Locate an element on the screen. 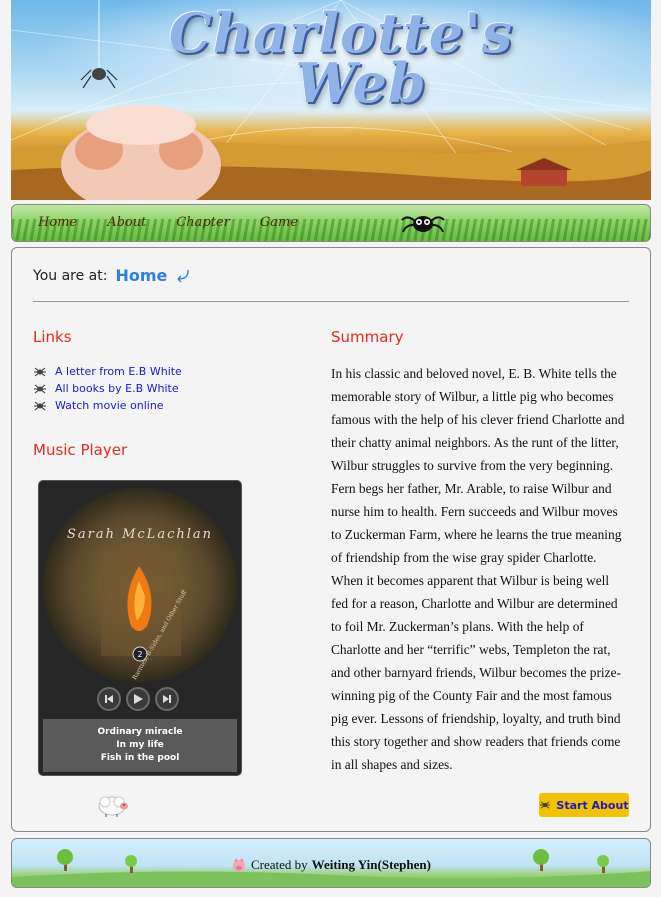 The height and width of the screenshot is (897, 661). return-arrow-icon is located at coordinates (183, 275).